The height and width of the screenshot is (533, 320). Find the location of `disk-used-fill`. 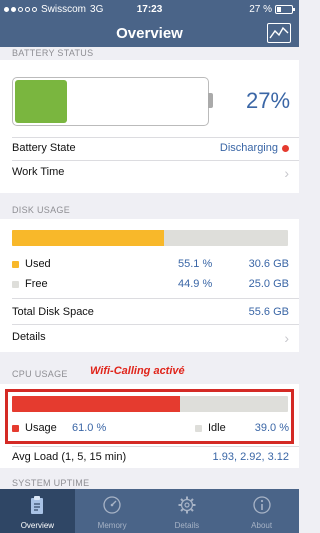

disk-used-fill is located at coordinates (88, 238).